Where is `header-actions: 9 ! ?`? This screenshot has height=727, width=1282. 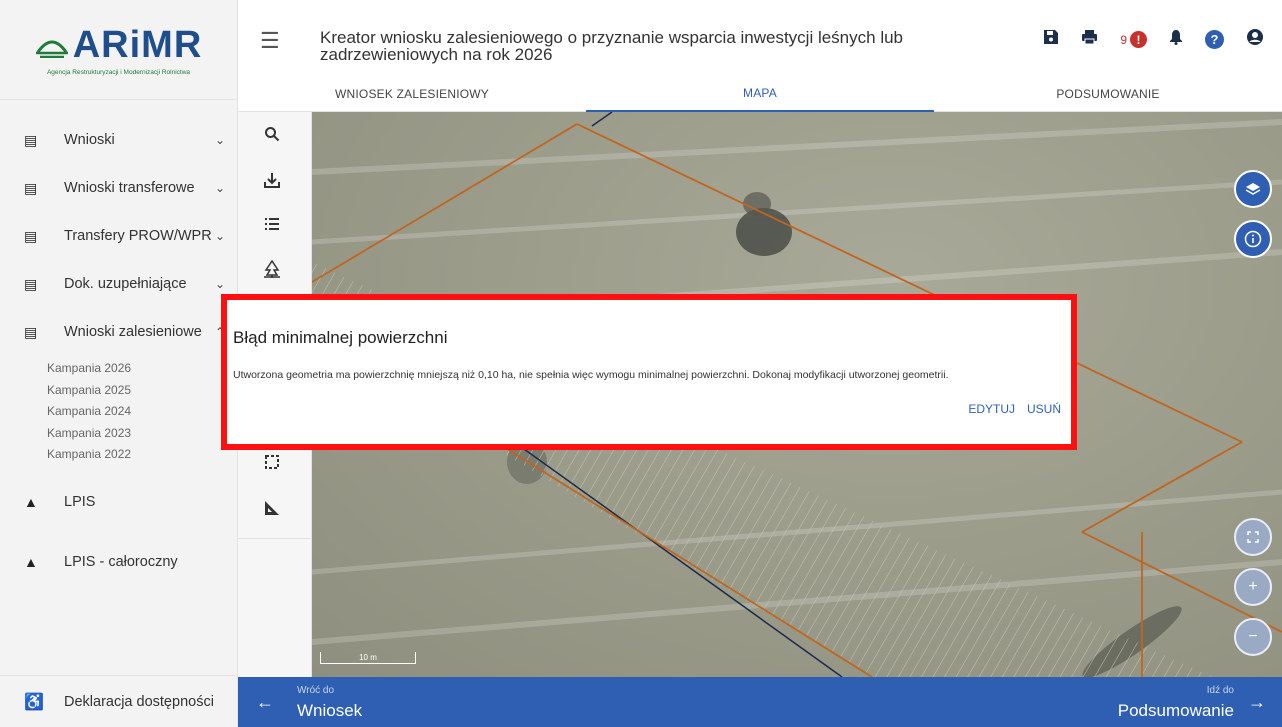
header-actions: 9 ! ? is located at coordinates (1153, 39).